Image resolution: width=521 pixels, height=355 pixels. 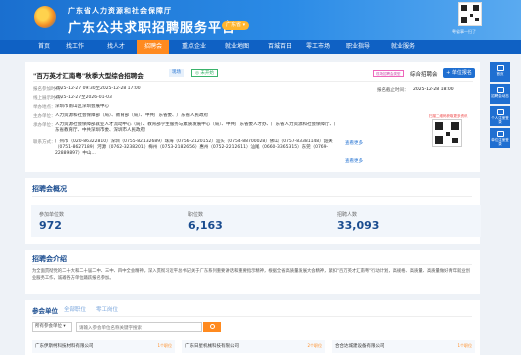 I want to click on nav-item-0: 首页, so click(x=44, y=47).